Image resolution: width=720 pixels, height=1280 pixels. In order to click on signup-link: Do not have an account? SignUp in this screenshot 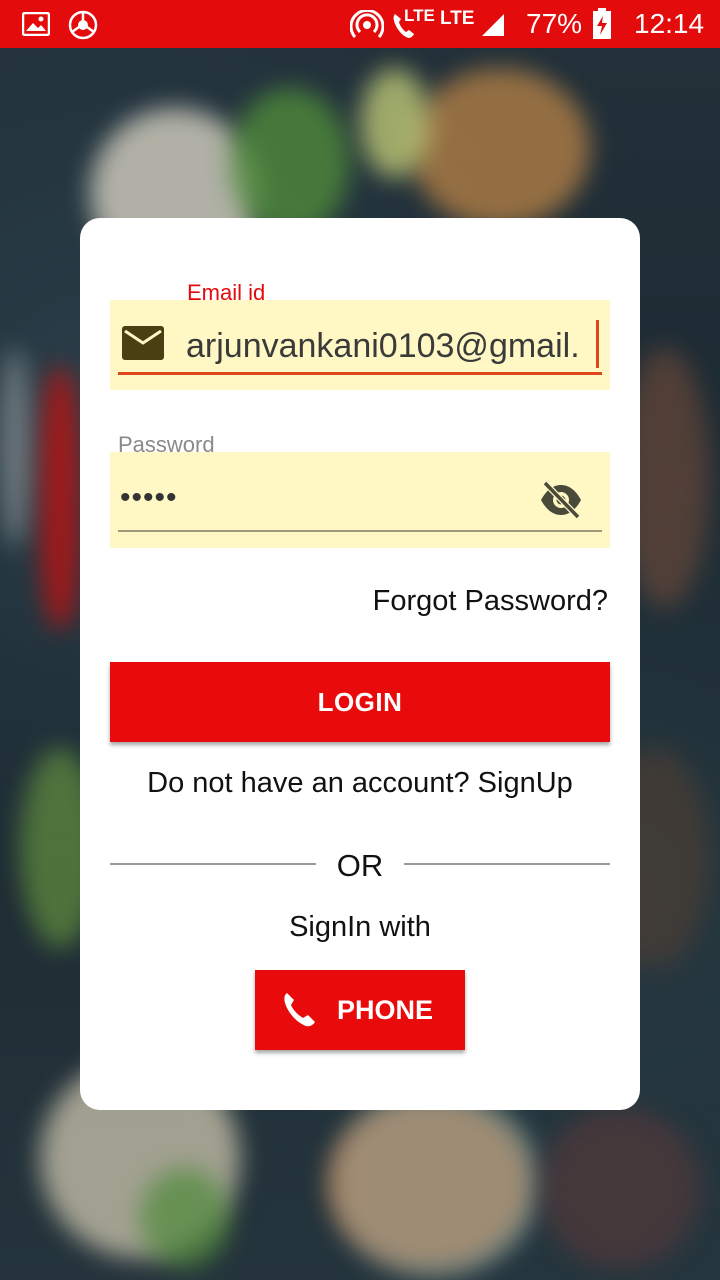, I will do `click(360, 783)`.